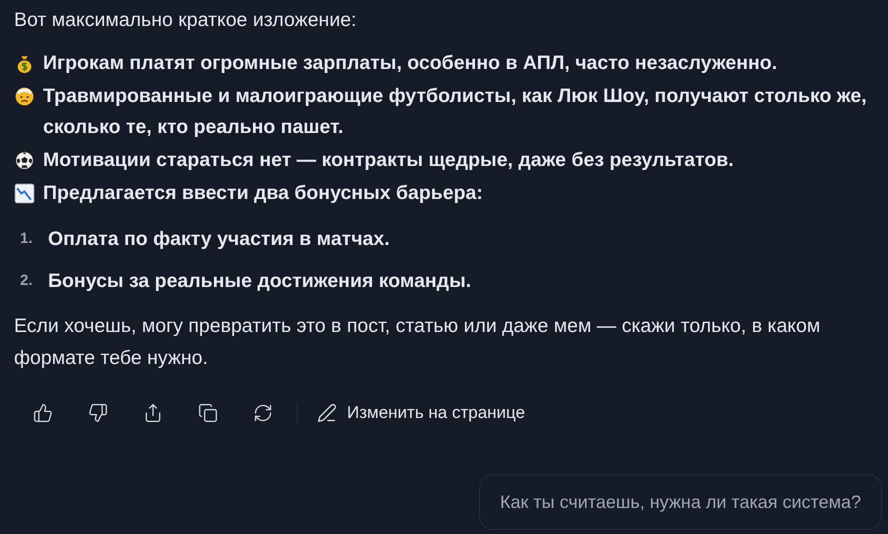  Describe the element at coordinates (24, 96) in the screenshot. I see `bandaged-face-icon` at that location.